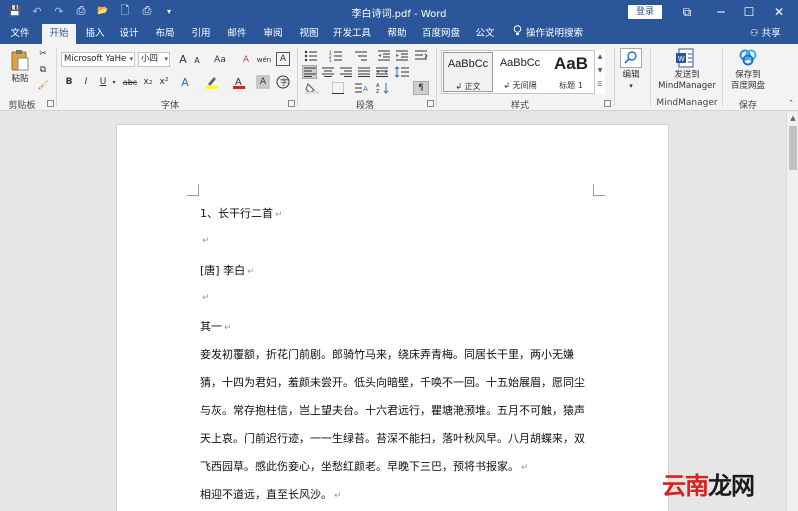  I want to click on line-text: 天上哀。门前迟行迹，一一生绿苔。苔深不能扫，落叶秋风早。八月胡蝶来，双, so click(392, 438).